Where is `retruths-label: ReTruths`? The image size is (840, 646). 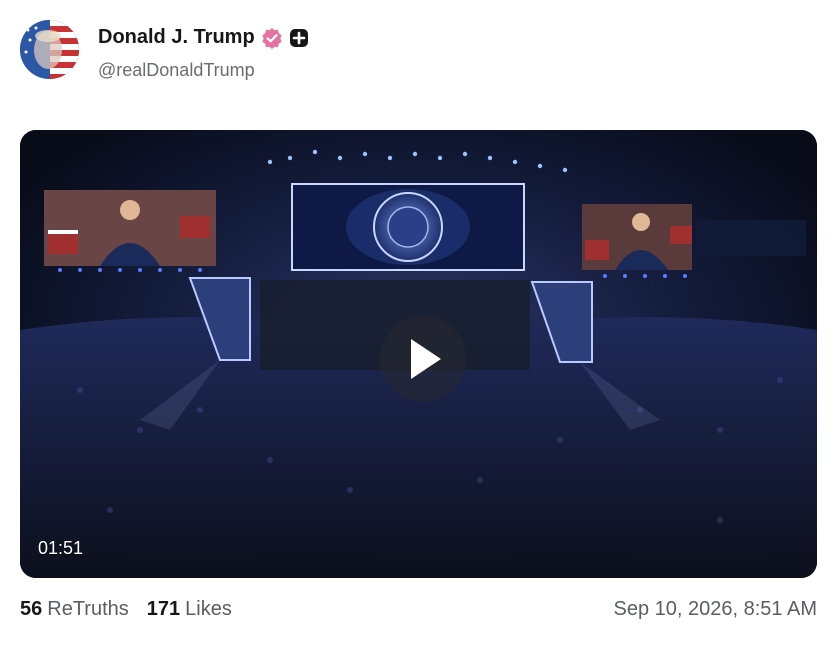
retruths-label: ReTruths is located at coordinates (88, 608).